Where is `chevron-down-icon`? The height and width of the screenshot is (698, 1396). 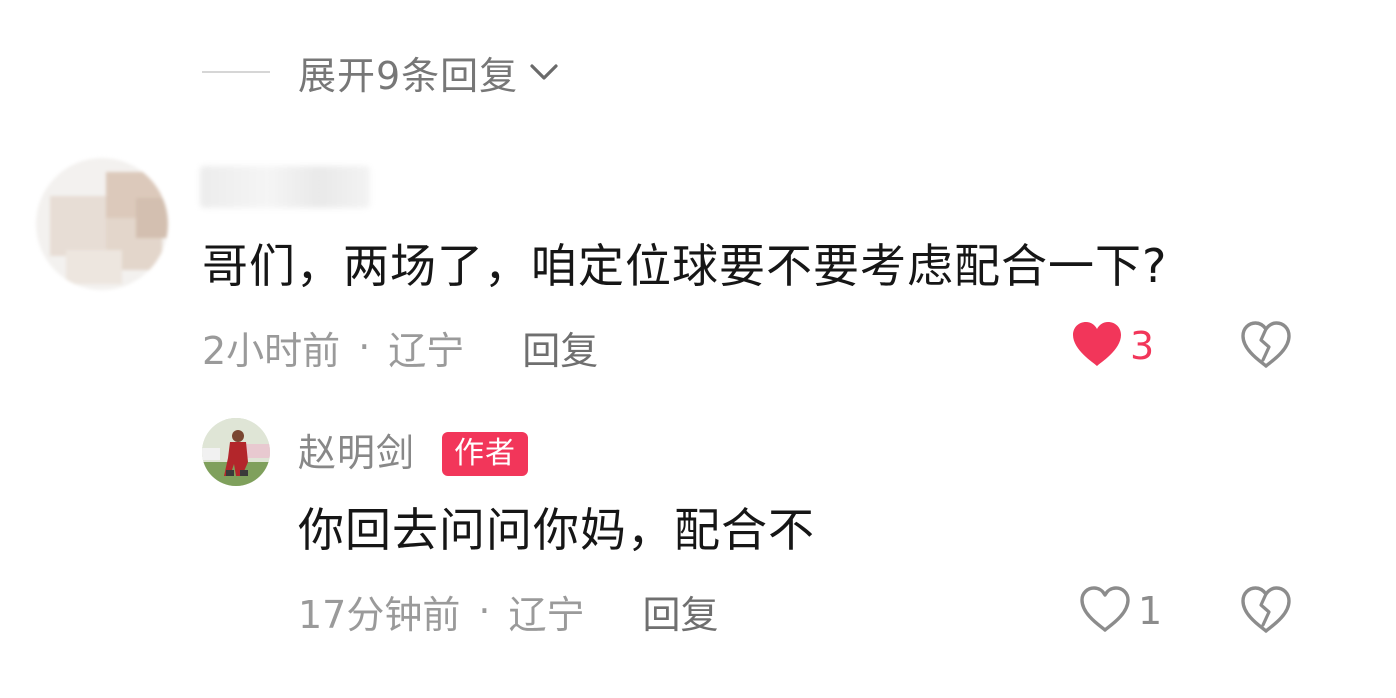
chevron-down-icon is located at coordinates (544, 72).